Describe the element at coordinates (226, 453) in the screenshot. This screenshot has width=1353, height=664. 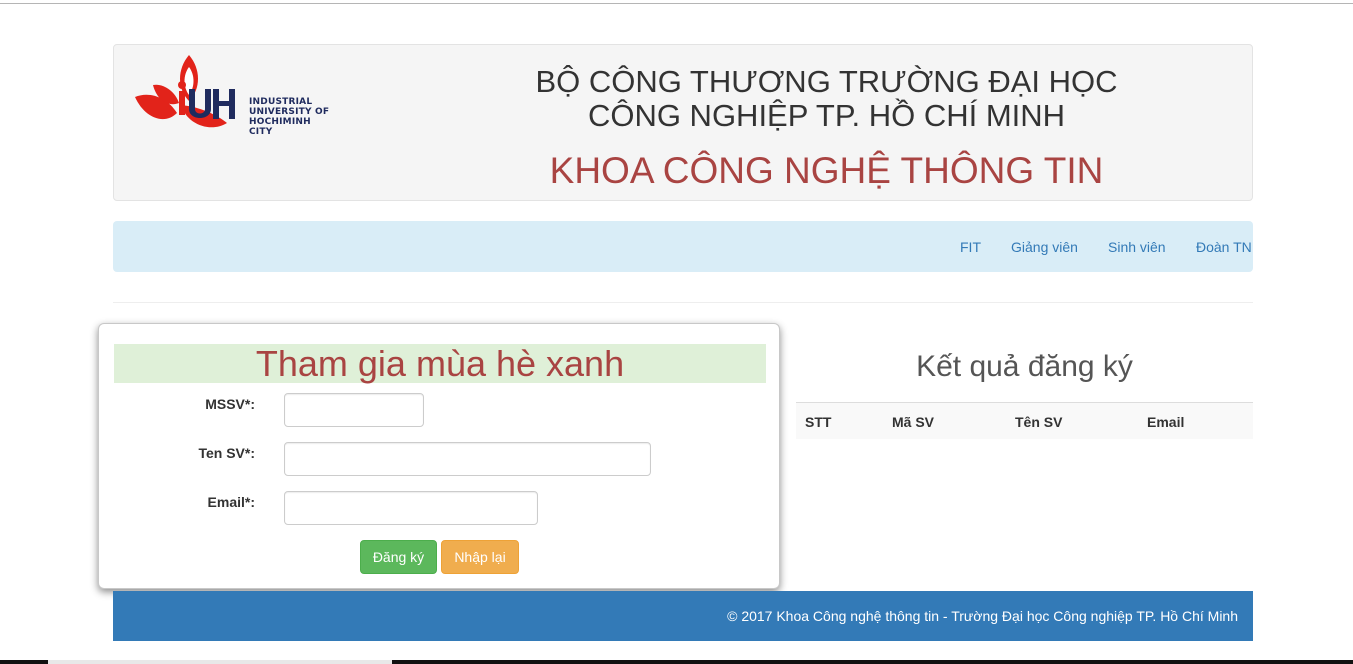
I see `student-name-label: Ten SV*:` at that location.